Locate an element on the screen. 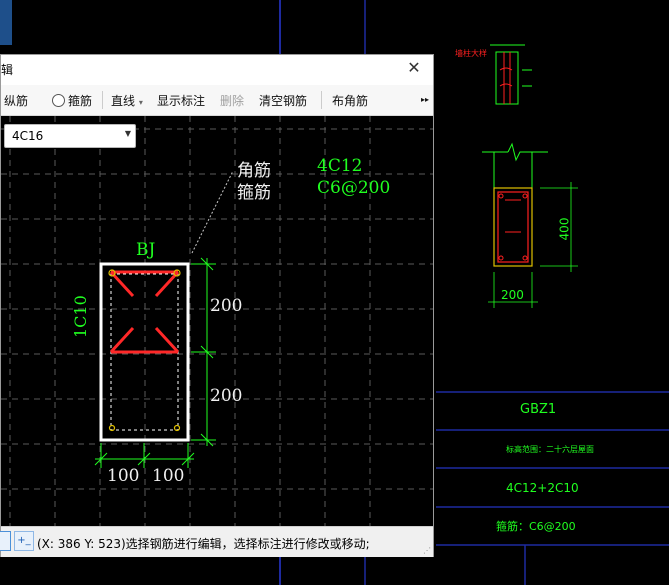  corner-rebar-value: 4C12 is located at coordinates (339, 166).